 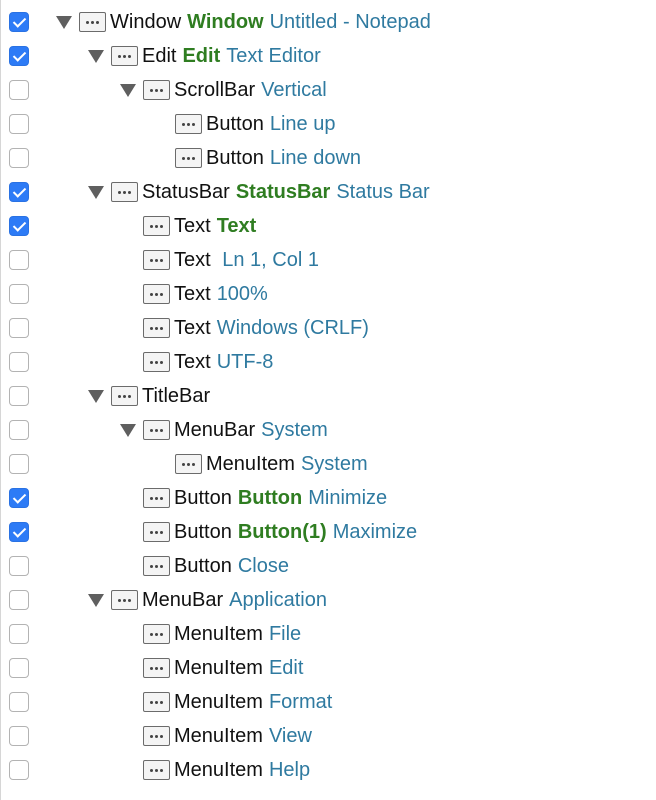 I want to click on tree-row: Text Windows (CRLF), so click(x=328, y=328).